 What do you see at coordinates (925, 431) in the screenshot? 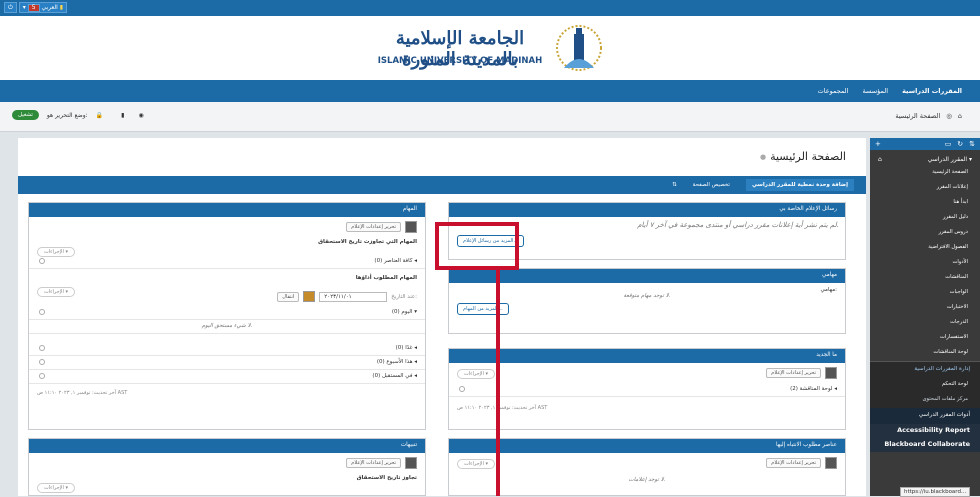
I see `sidebar-item-accessibility-report: Accessibility Report` at bounding box center [925, 431].